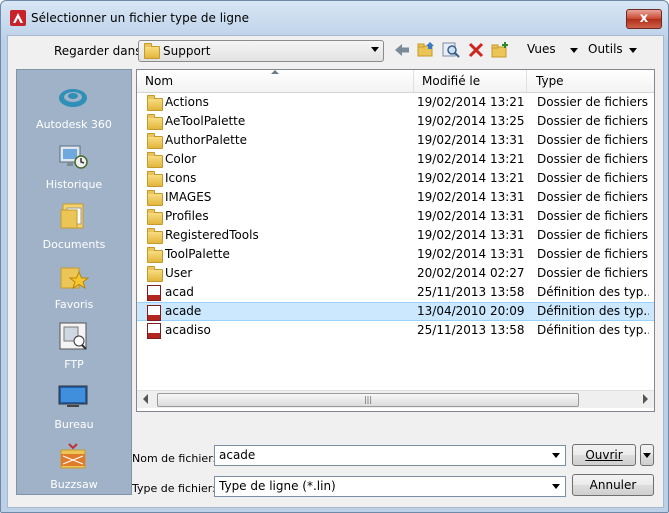 This screenshot has height=513, width=669. I want to click on place-buzzsaw: Buzzsaw, so click(74, 464).